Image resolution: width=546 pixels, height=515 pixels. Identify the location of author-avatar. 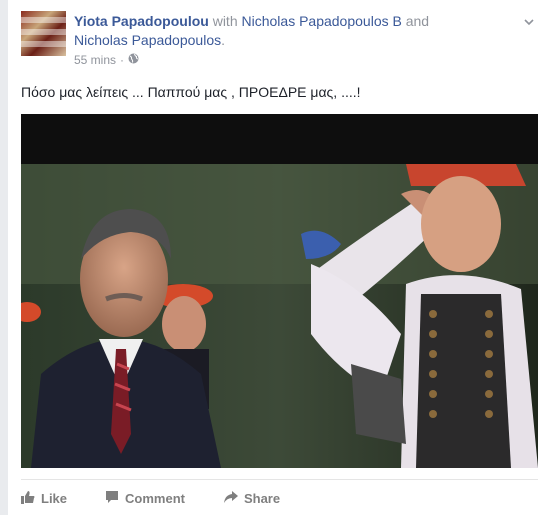
(43, 33).